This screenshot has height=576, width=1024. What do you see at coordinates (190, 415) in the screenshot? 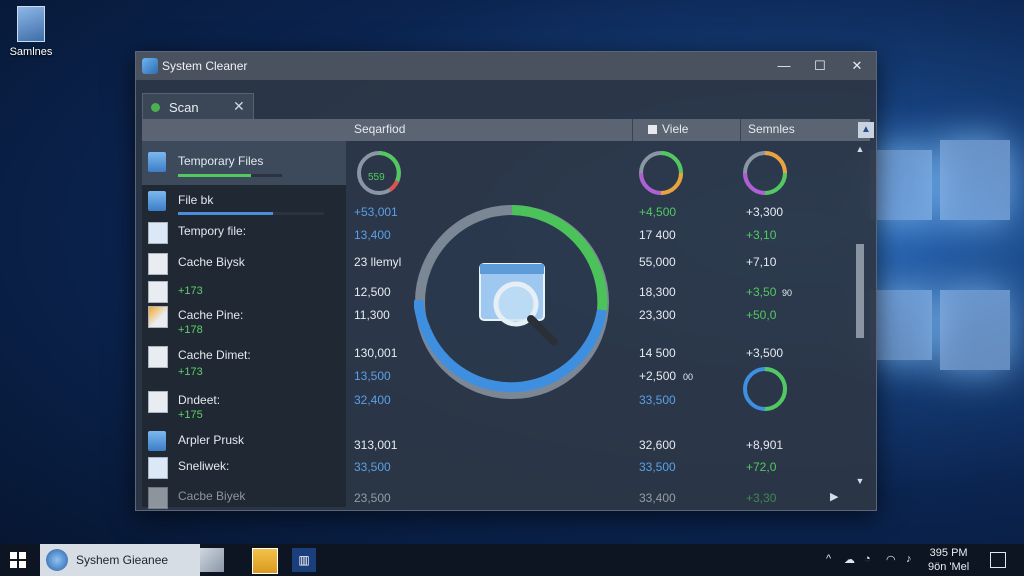
I see `list-item-count: +175` at bounding box center [190, 415].